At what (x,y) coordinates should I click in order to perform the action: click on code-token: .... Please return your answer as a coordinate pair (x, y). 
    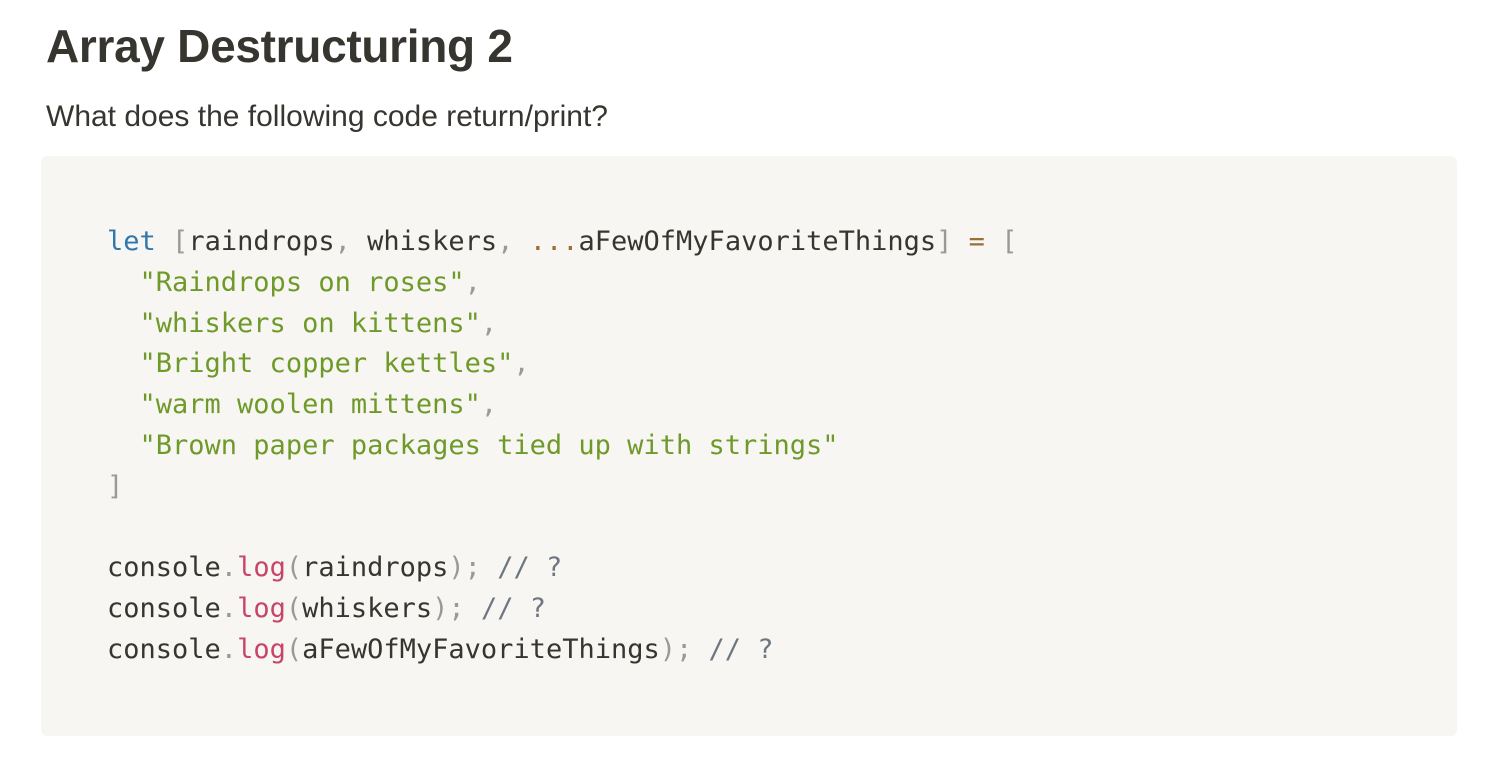
    Looking at the image, I should click on (554, 241).